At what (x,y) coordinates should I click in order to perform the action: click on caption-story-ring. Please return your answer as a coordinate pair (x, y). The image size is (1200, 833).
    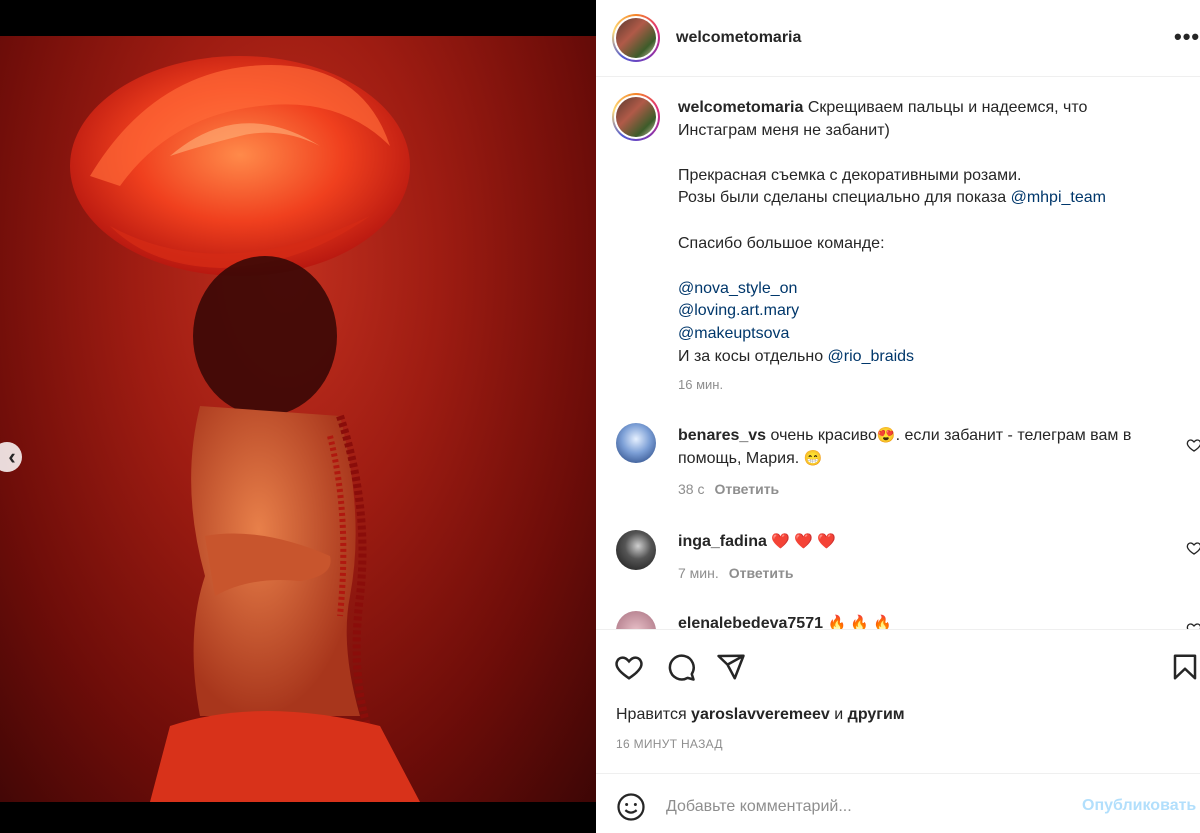
    Looking at the image, I should click on (636, 117).